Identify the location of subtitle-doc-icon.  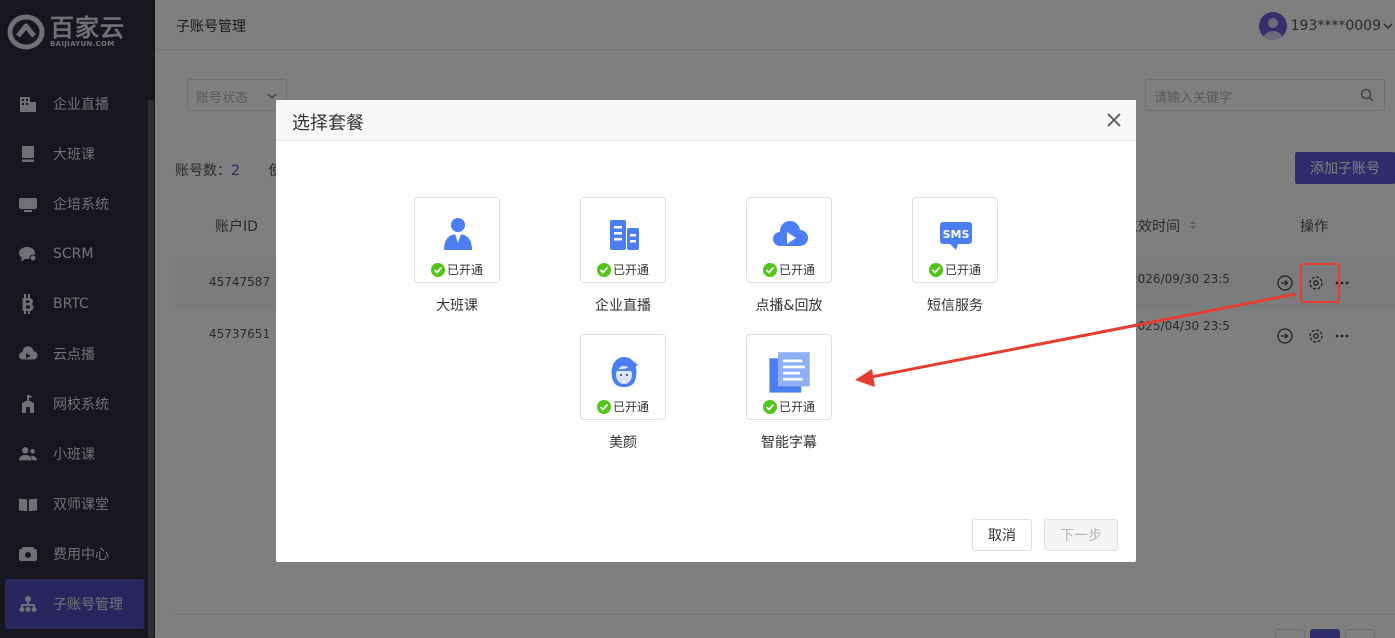
(789, 372).